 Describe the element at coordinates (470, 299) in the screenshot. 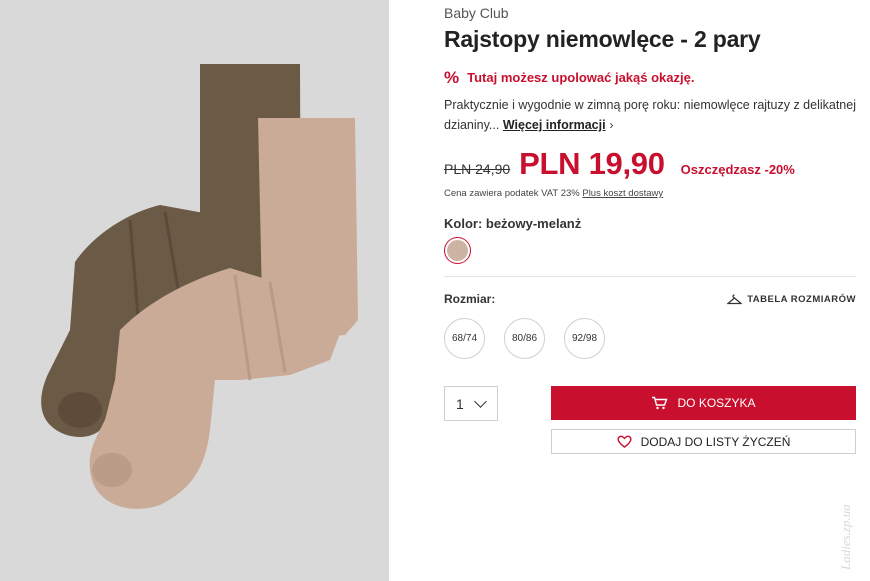

I see `size-label: Rozmiar:` at that location.